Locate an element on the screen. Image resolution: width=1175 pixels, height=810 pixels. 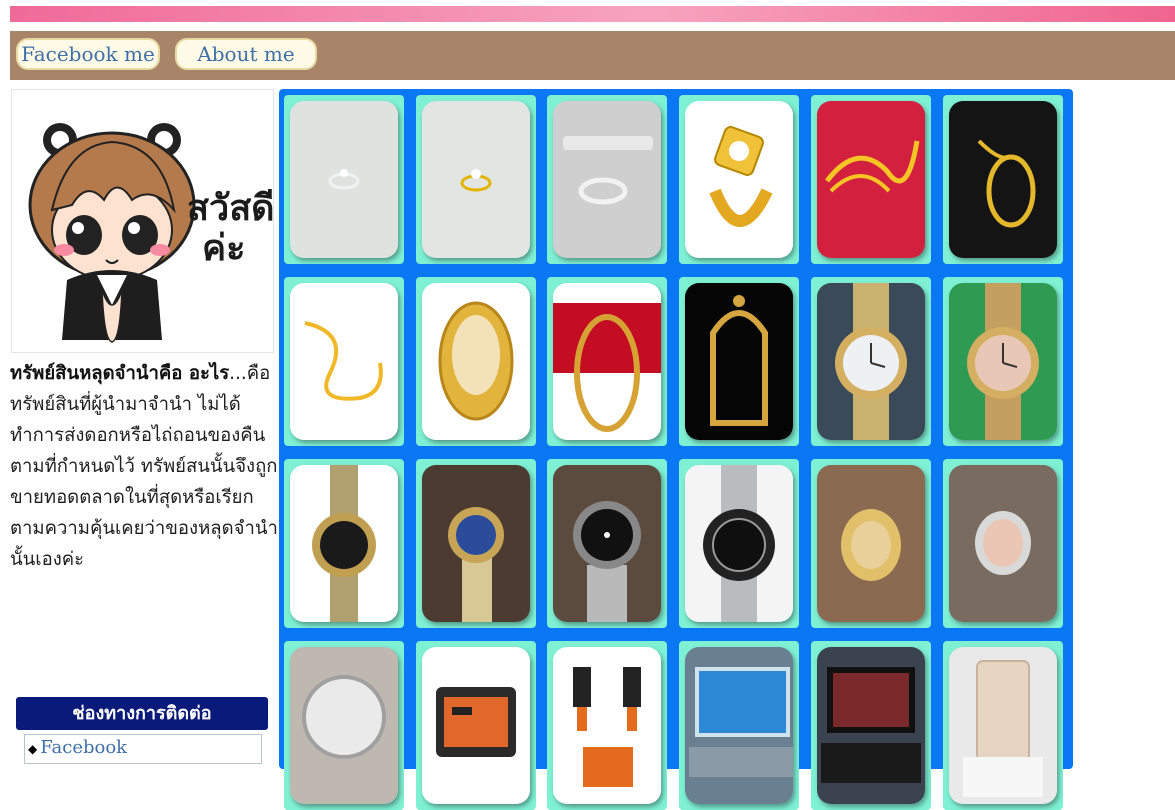
top-navigation: Facebook me About me is located at coordinates (592, 55).